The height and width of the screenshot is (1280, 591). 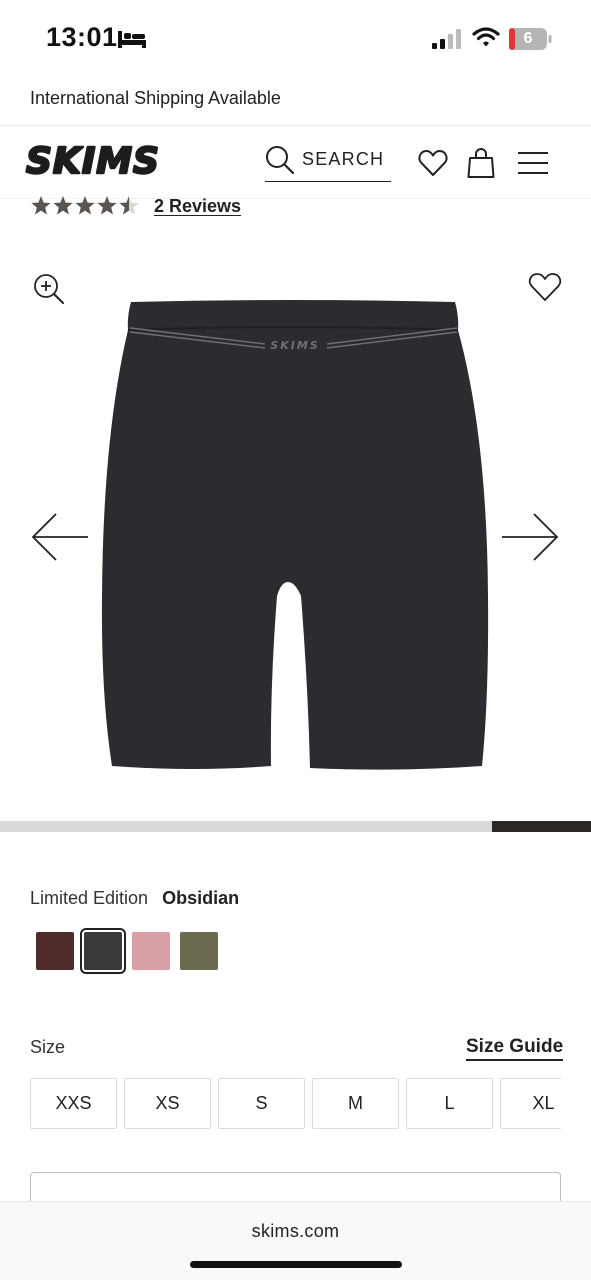 What do you see at coordinates (486, 37) in the screenshot?
I see `wifi-icon` at bounding box center [486, 37].